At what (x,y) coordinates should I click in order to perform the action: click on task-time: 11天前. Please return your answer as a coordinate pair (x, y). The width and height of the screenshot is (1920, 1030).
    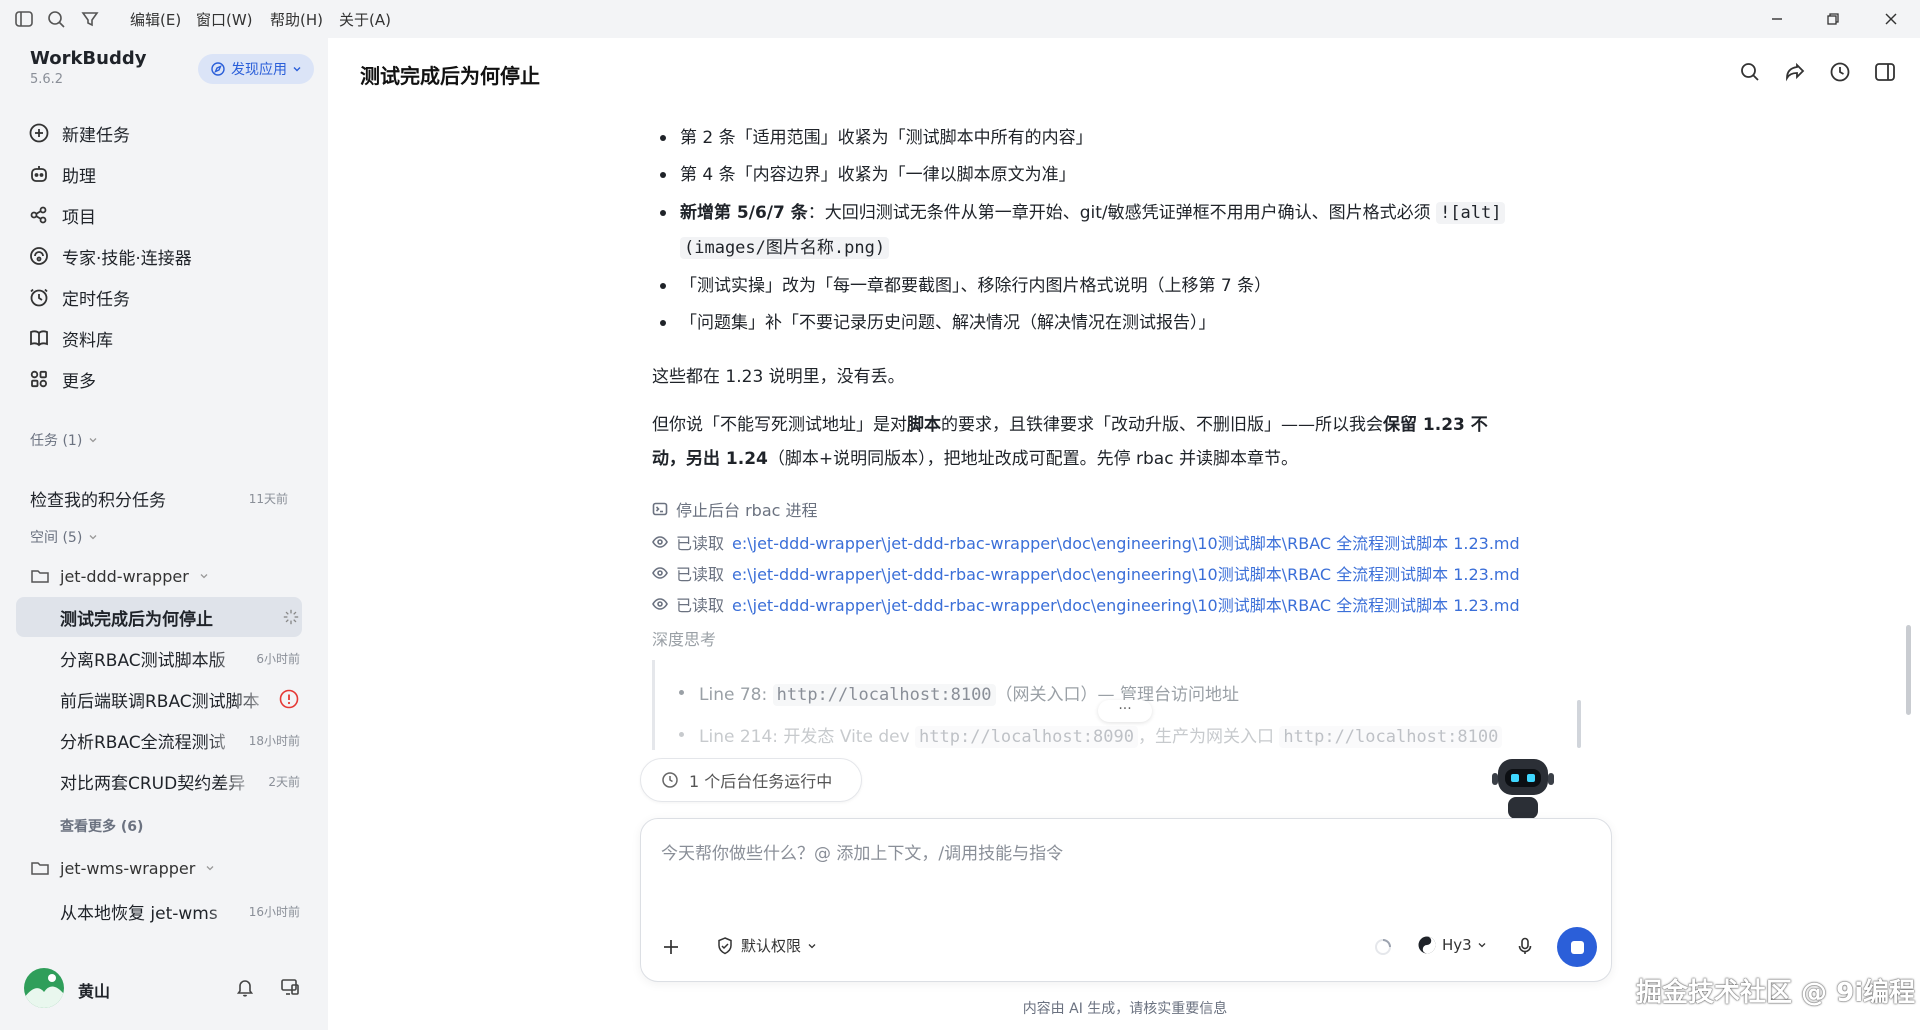
    Looking at the image, I should click on (268, 498).